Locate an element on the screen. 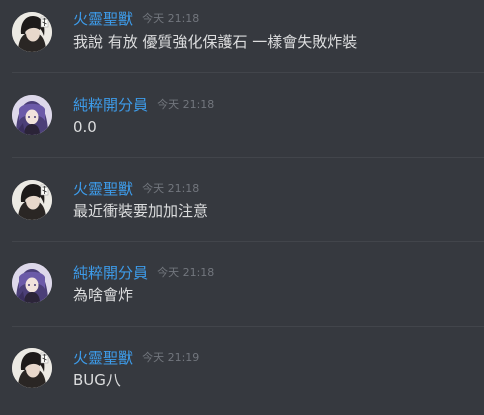 The image size is (484, 415). timestamp: 今天 21:19 is located at coordinates (171, 357).